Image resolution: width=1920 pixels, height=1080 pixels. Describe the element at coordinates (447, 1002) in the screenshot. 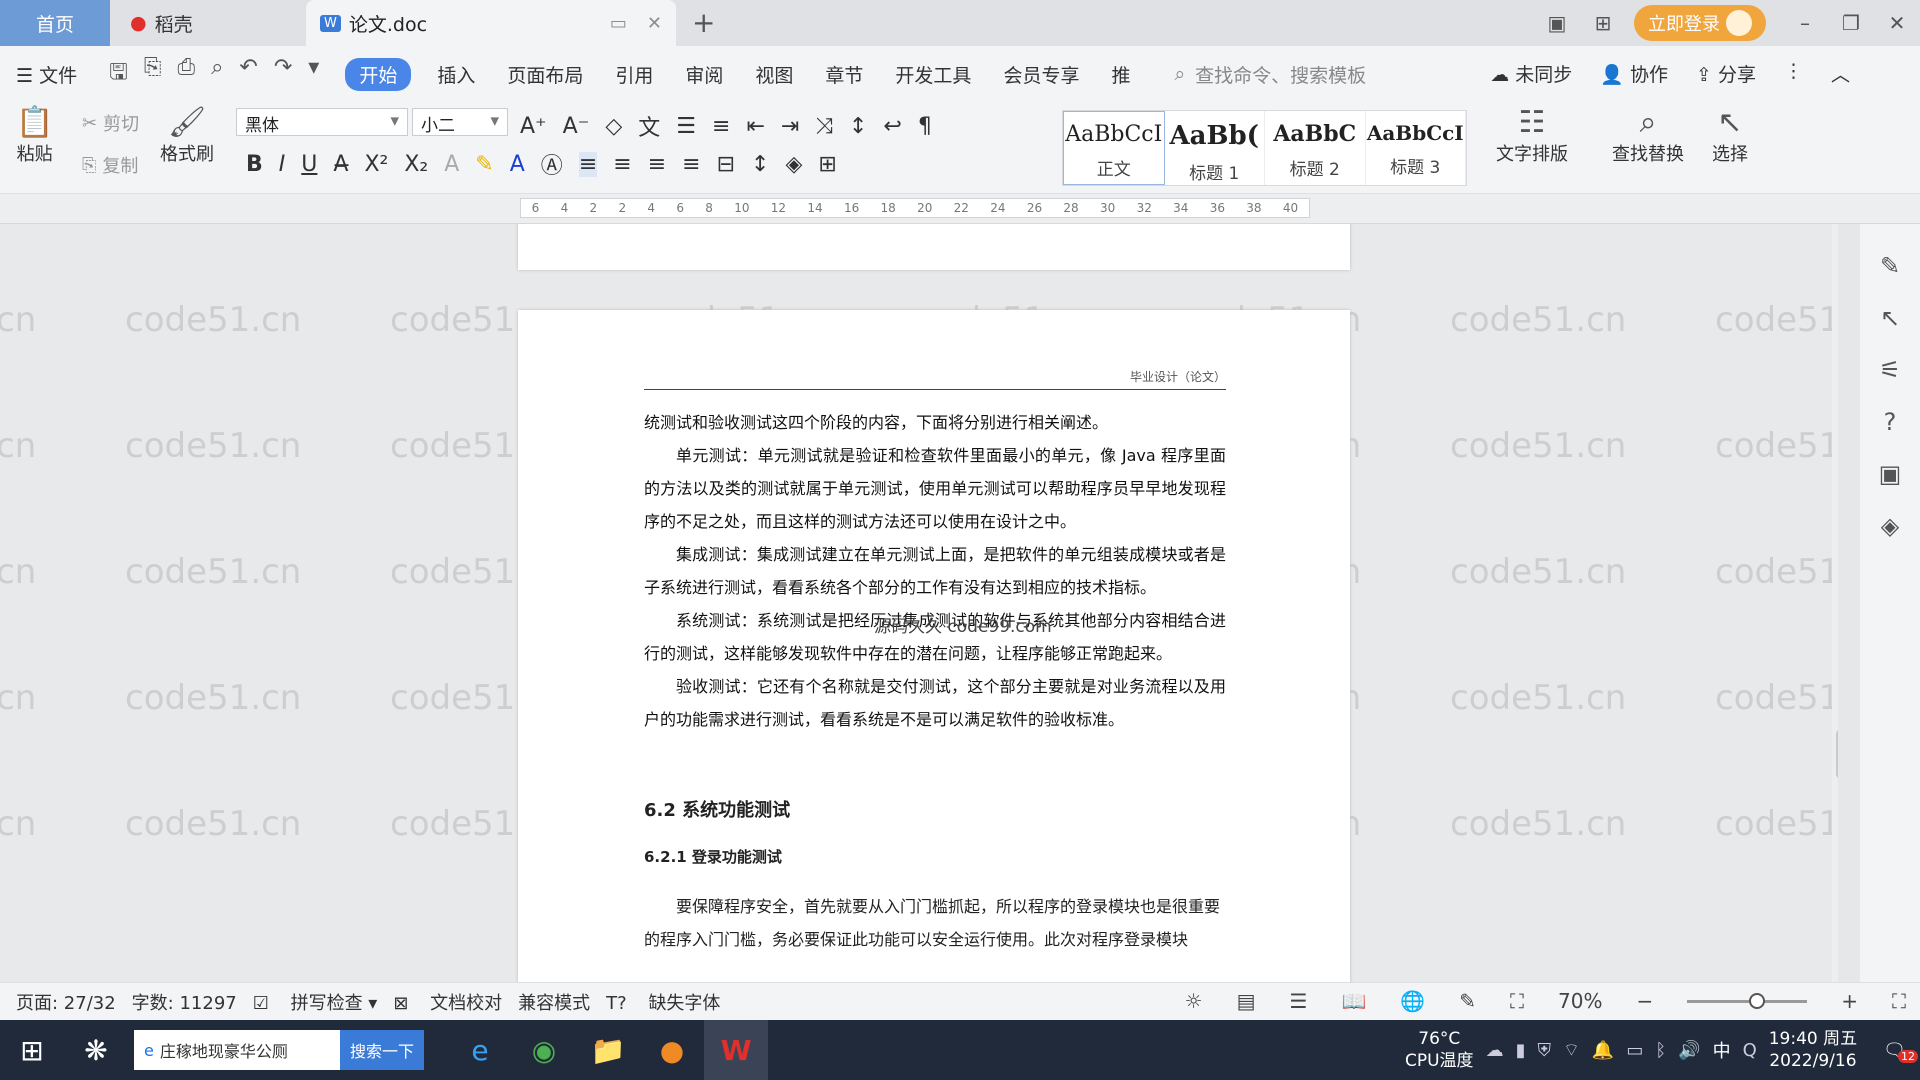

I see `proofread-button: ⊠ 文档校对` at that location.